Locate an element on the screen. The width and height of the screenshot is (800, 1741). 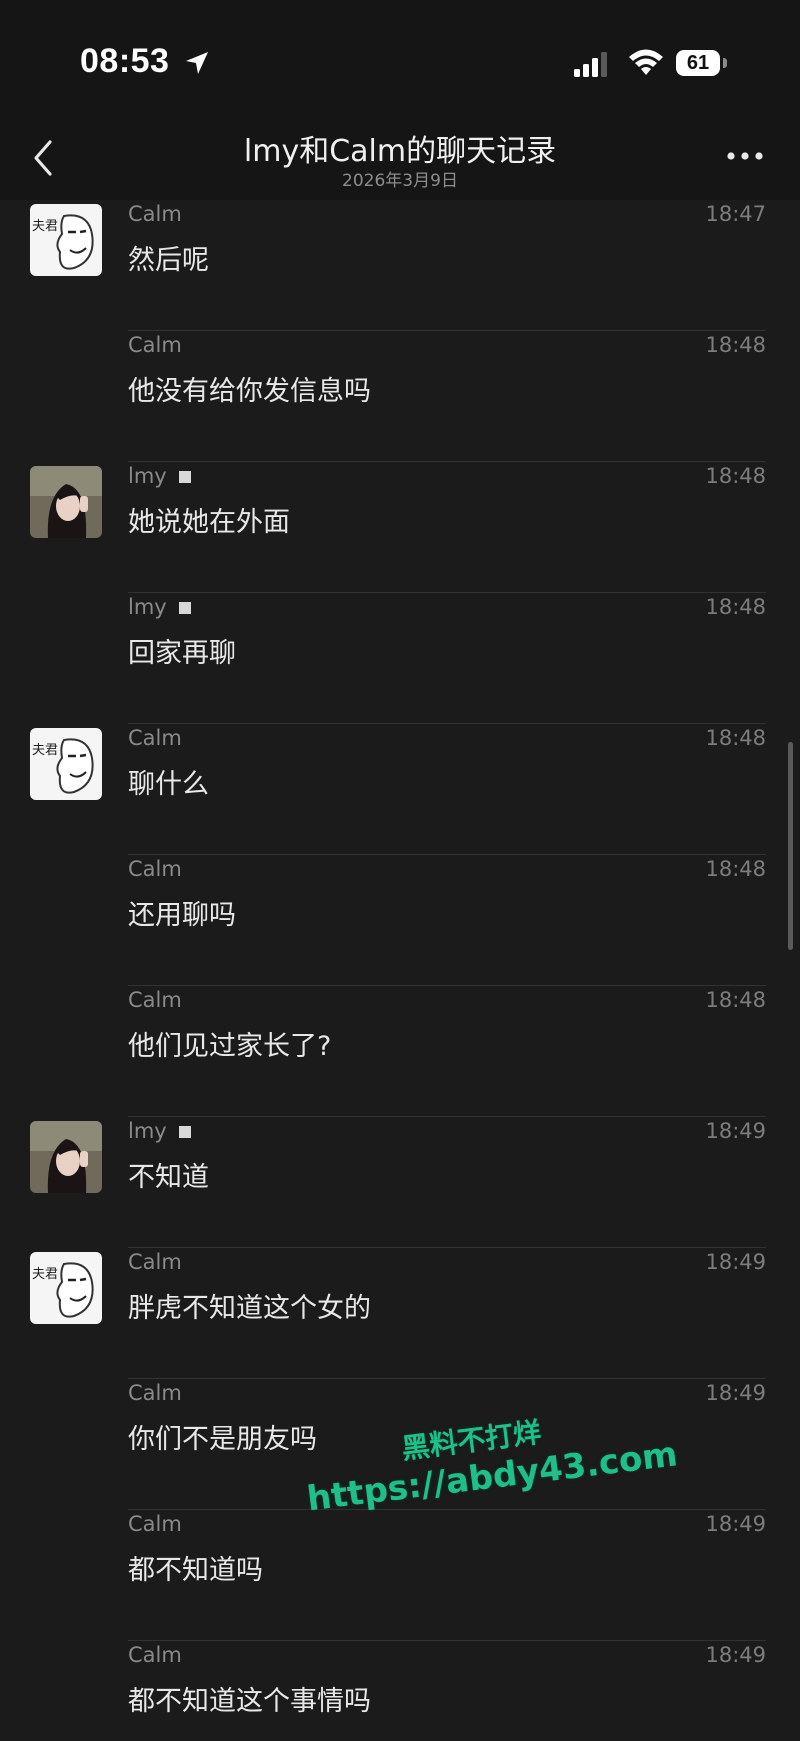
message-text: 还用聊吗 is located at coordinates (182, 915).